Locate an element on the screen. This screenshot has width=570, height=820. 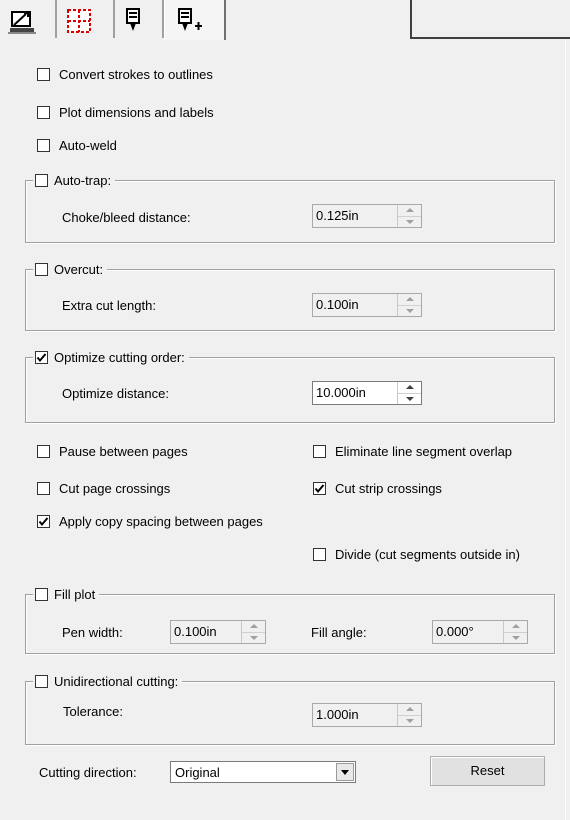
extra-cut-length-label: Extra cut length: is located at coordinates (109, 305).